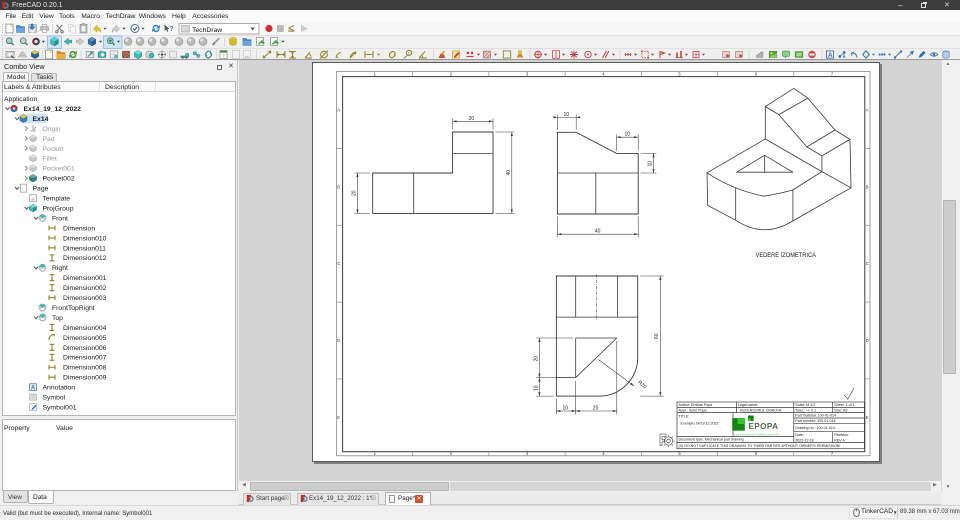  What do you see at coordinates (748, 405) in the screenshot?
I see `svg-text: Legal owner:` at bounding box center [748, 405].